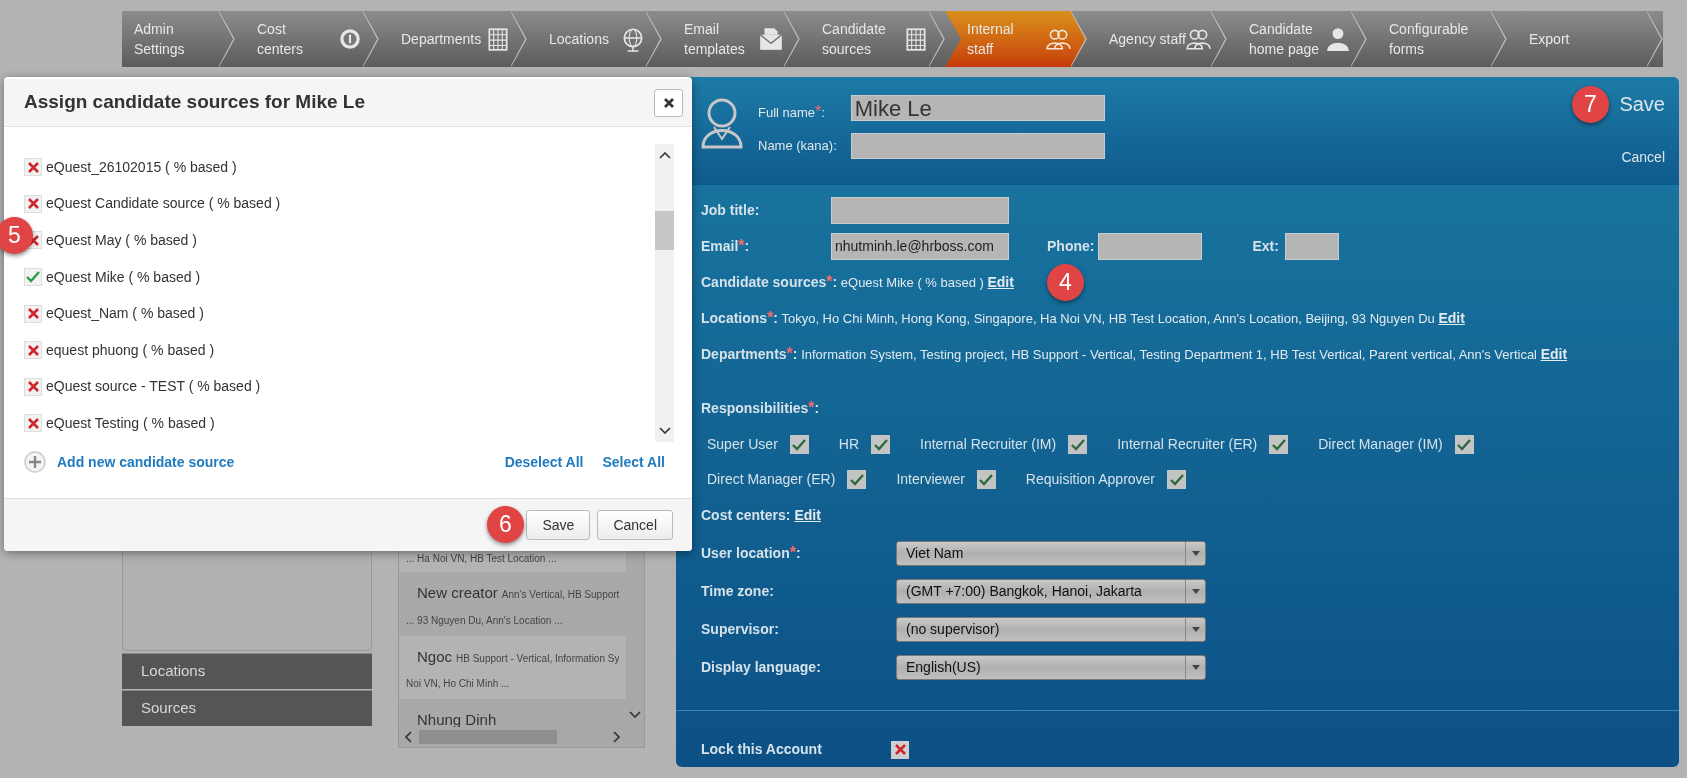 The width and height of the screenshot is (1687, 778). I want to click on scroll-up-icon, so click(664, 155).